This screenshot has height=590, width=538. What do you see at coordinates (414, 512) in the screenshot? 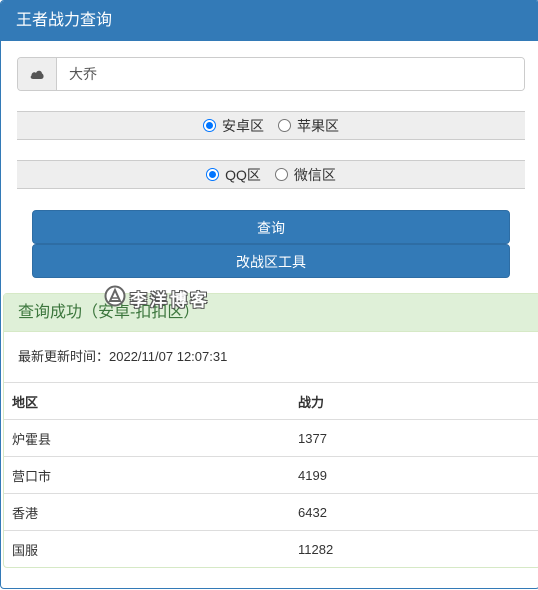
I see `power-cell: 6432` at bounding box center [414, 512].